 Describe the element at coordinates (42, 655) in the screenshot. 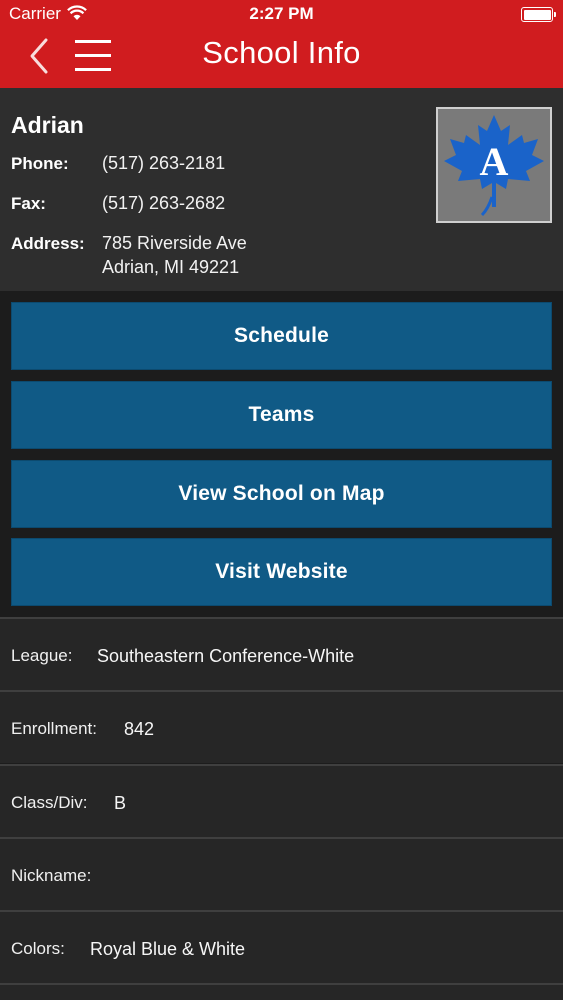

I see `league-label: League:` at that location.